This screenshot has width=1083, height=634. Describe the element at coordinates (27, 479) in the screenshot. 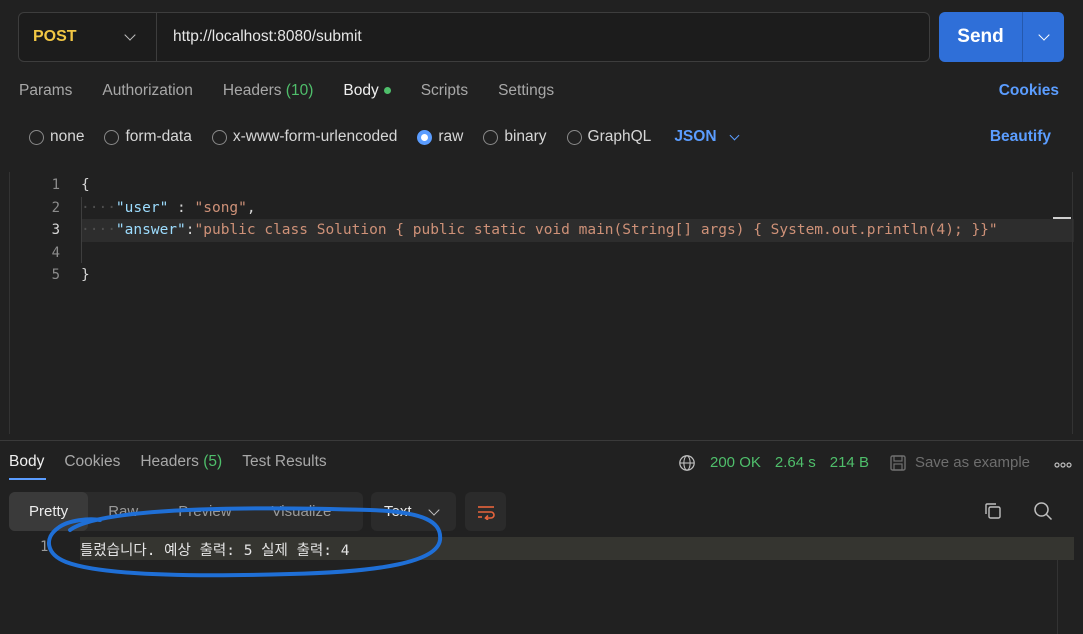

I see `active-tab-indicator` at that location.